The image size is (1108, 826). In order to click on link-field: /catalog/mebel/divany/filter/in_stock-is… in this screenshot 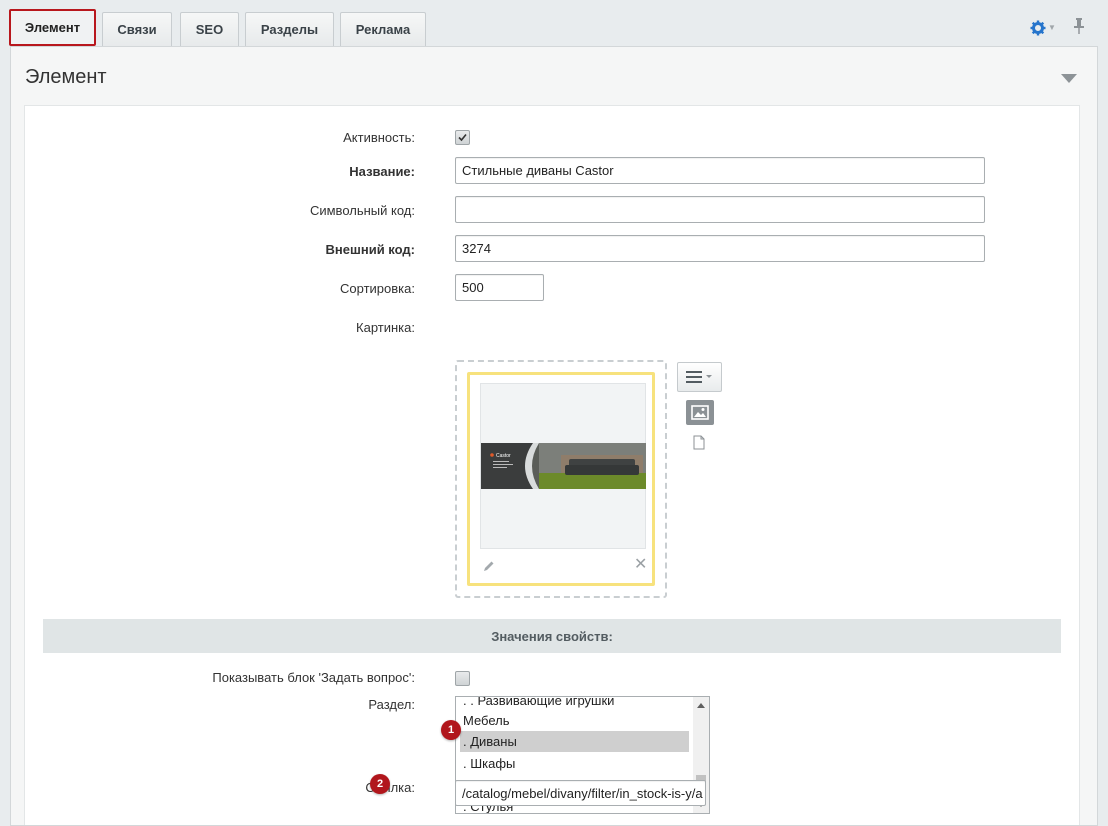, I will do `click(580, 793)`.